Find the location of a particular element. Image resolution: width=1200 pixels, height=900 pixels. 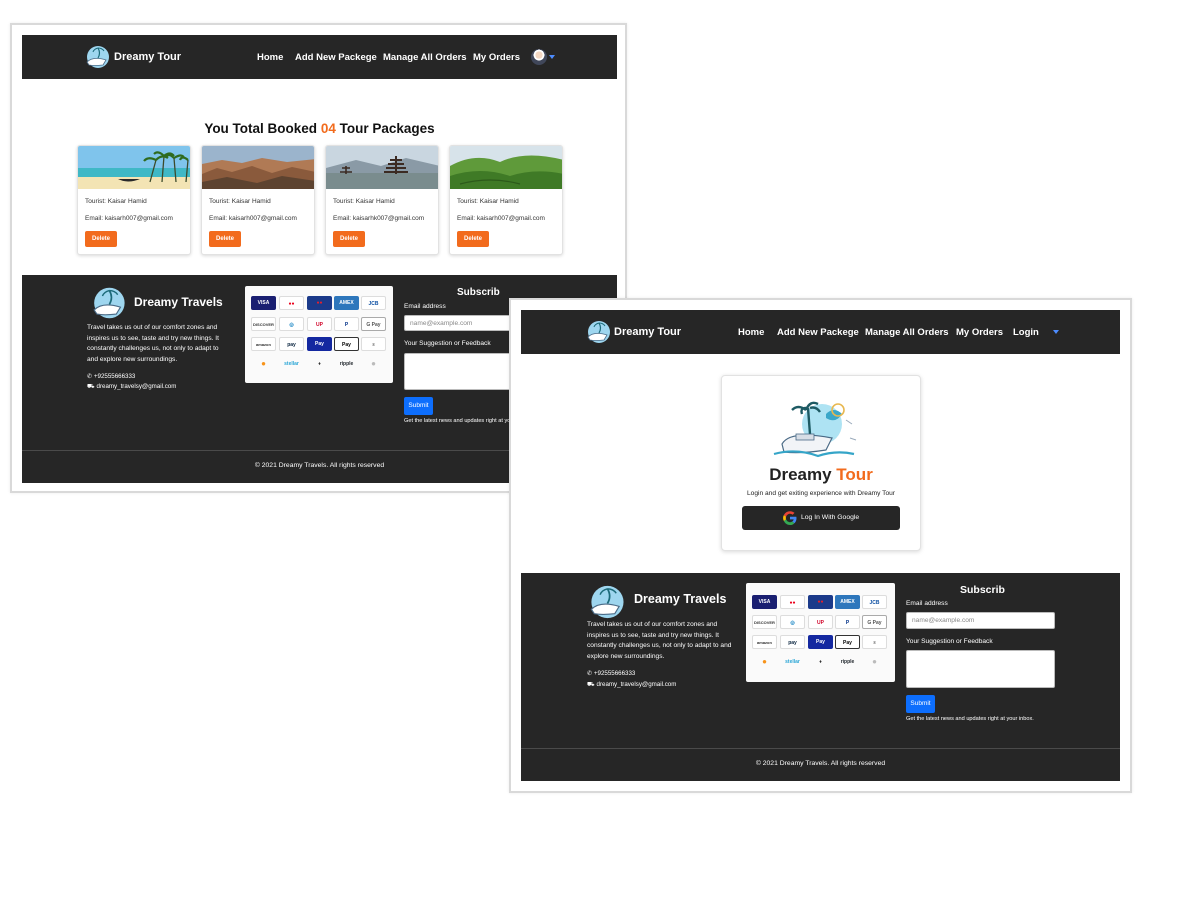

booked-heading: You Total Booked 04 Tour Packages is located at coordinates (319, 128).